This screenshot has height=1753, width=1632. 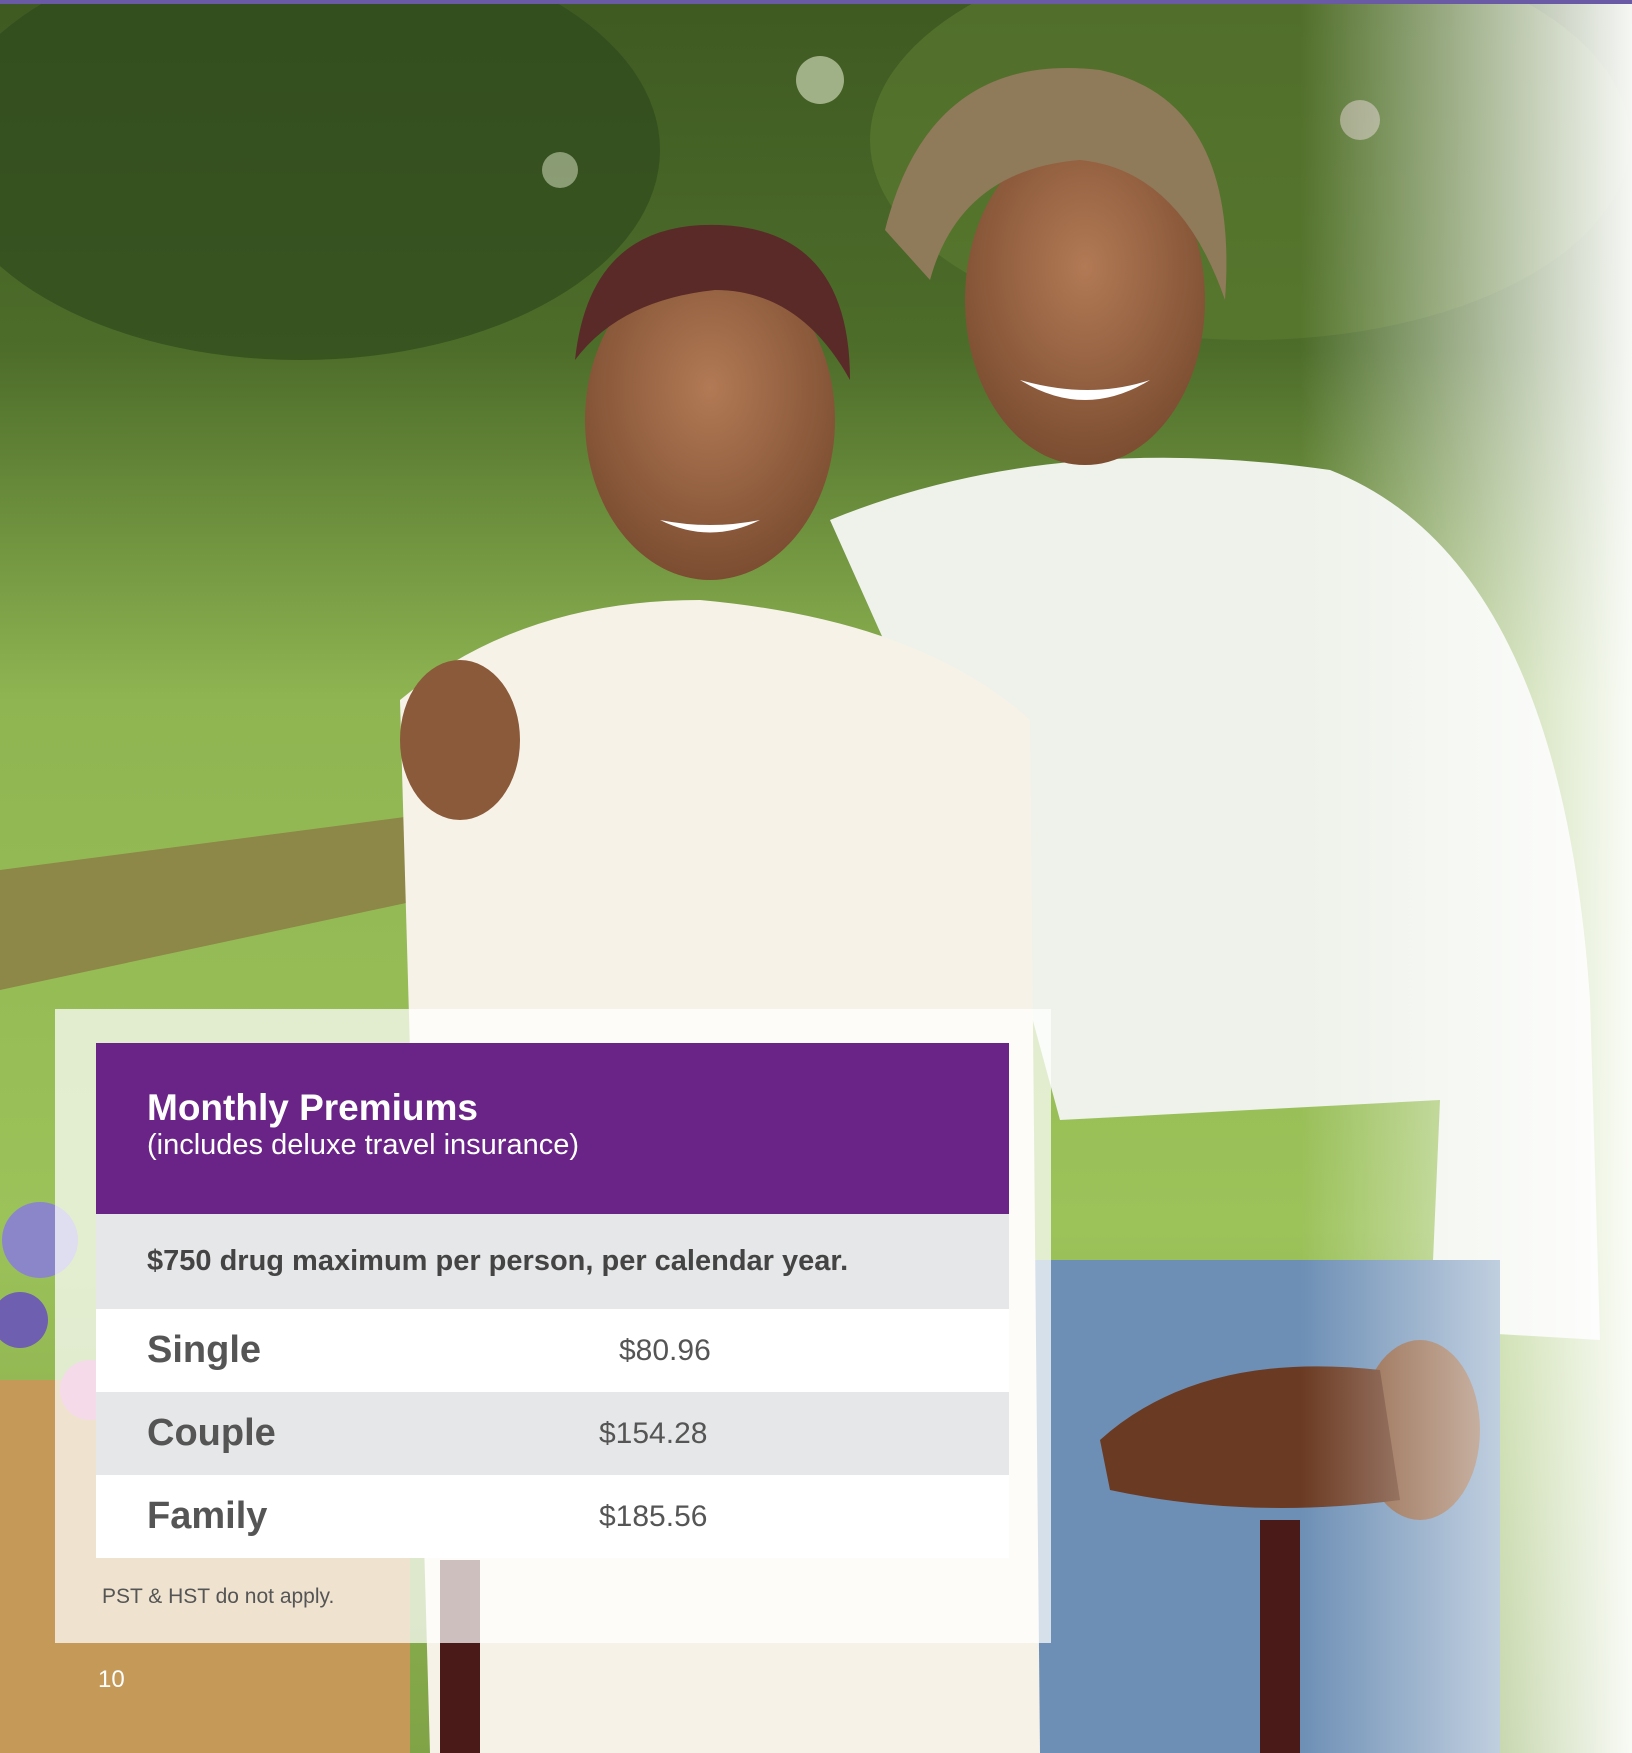 What do you see at coordinates (653, 1433) in the screenshot?
I see `row-value: $154.28` at bounding box center [653, 1433].